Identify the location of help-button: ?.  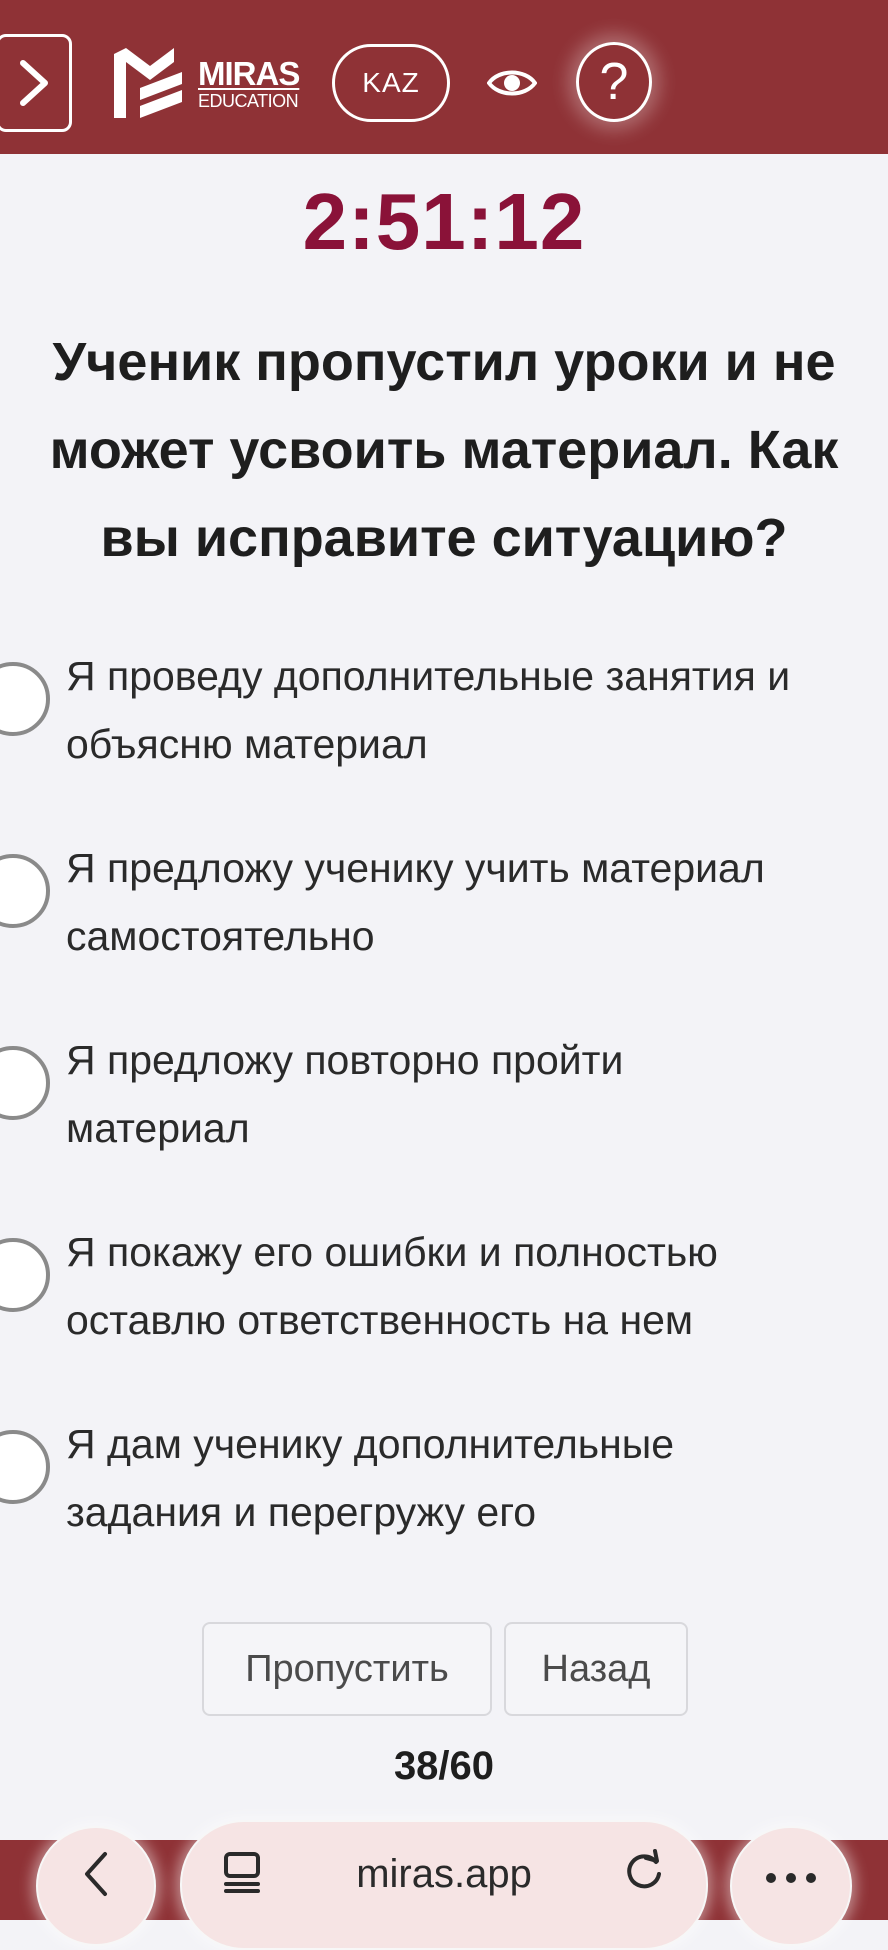
(614, 82).